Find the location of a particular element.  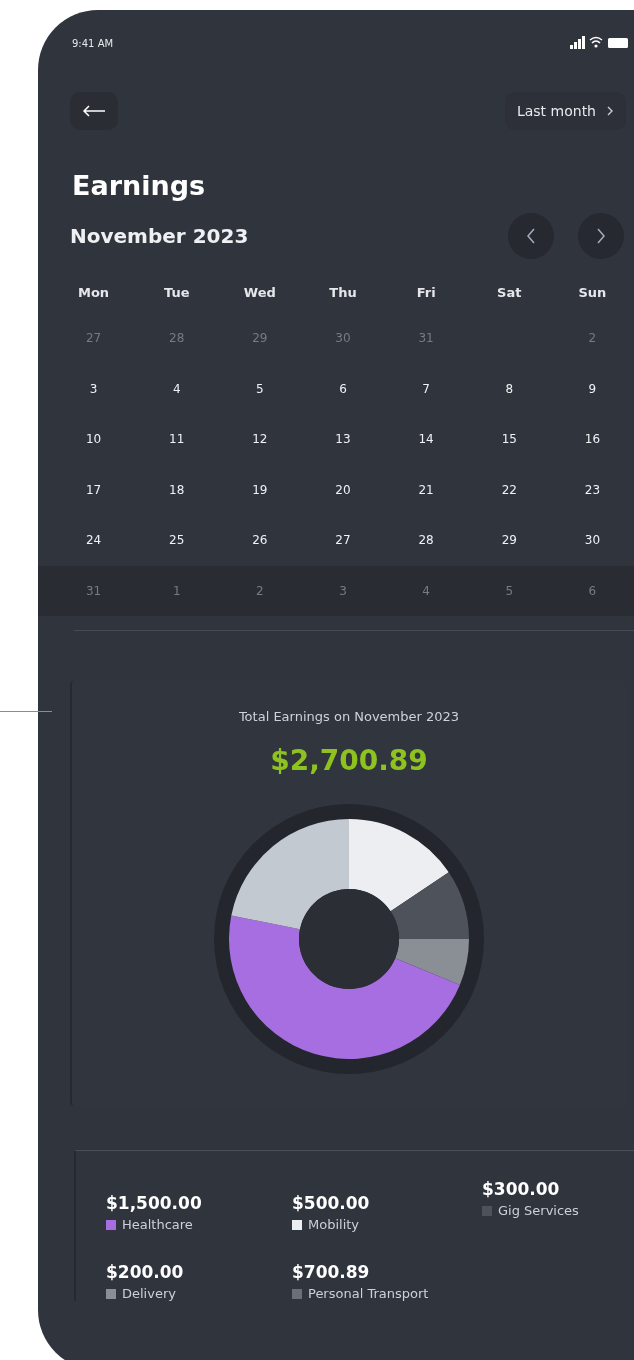

total-amount: $2,700.89 is located at coordinates (349, 760).